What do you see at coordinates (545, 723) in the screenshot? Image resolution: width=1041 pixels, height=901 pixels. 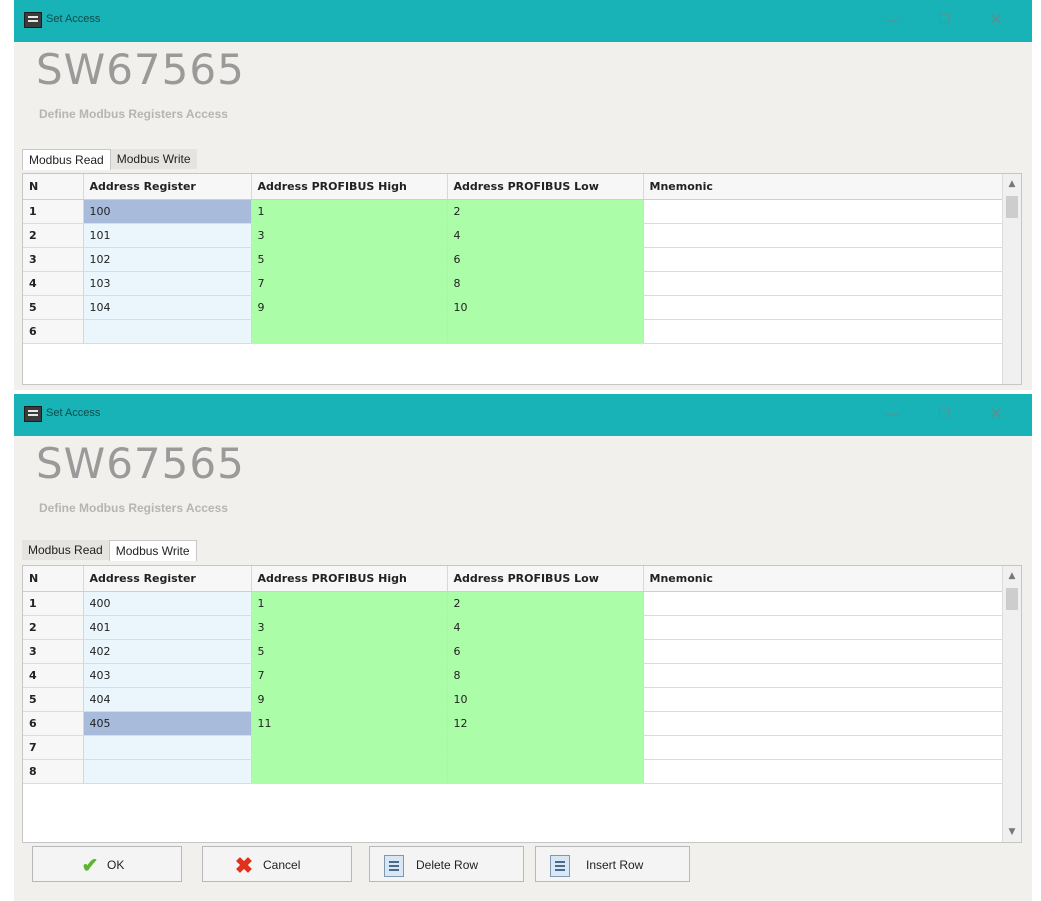 I see `profibus-low-cell: 12` at bounding box center [545, 723].